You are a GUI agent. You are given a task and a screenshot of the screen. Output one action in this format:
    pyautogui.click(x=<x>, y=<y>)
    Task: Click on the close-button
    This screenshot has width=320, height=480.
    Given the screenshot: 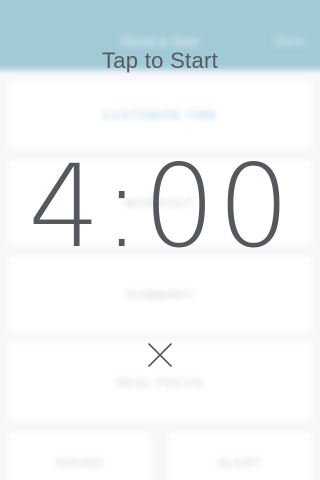 What is the action you would take?
    pyautogui.click(x=160, y=355)
    